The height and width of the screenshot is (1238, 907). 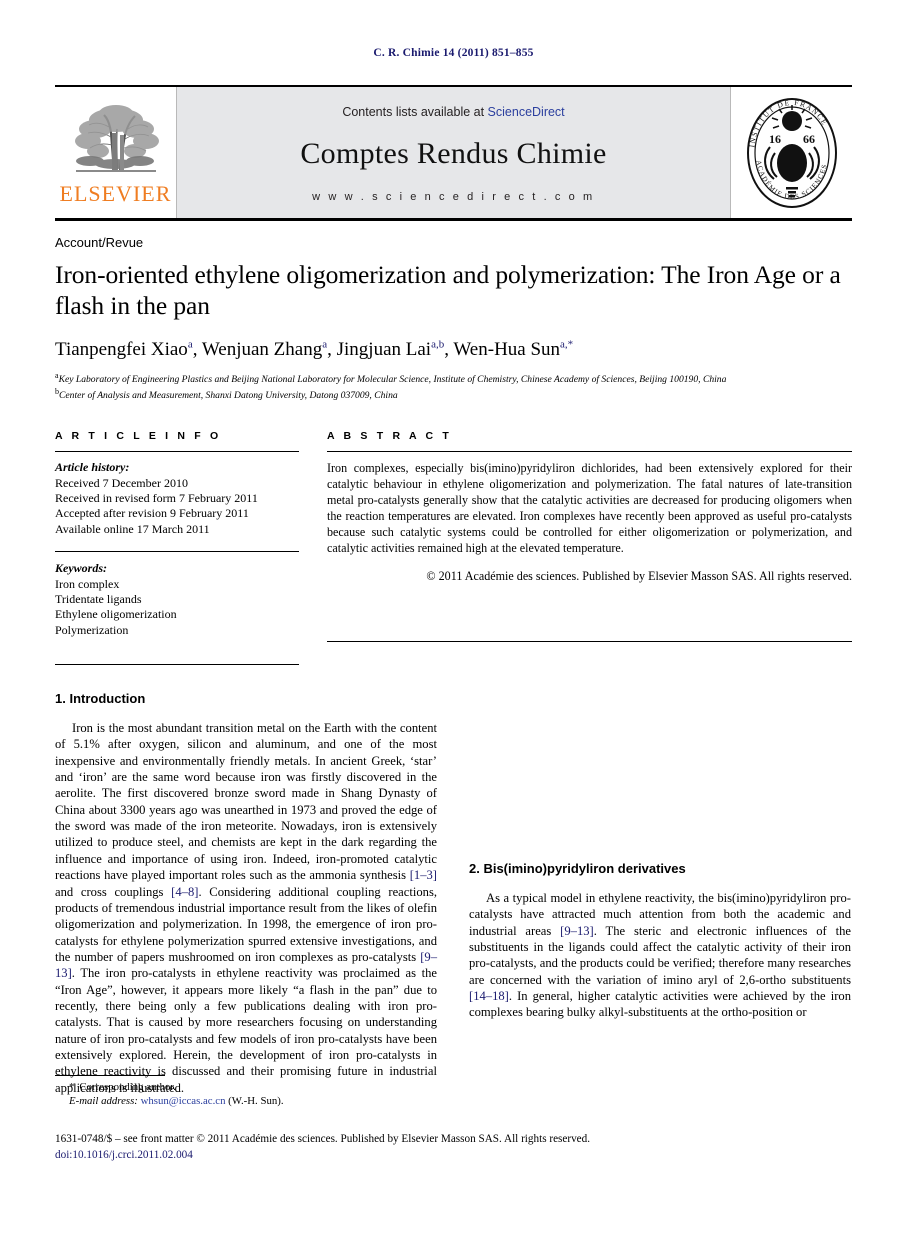 I want to click on keywords-label: Keywords:, so click(x=81, y=568).